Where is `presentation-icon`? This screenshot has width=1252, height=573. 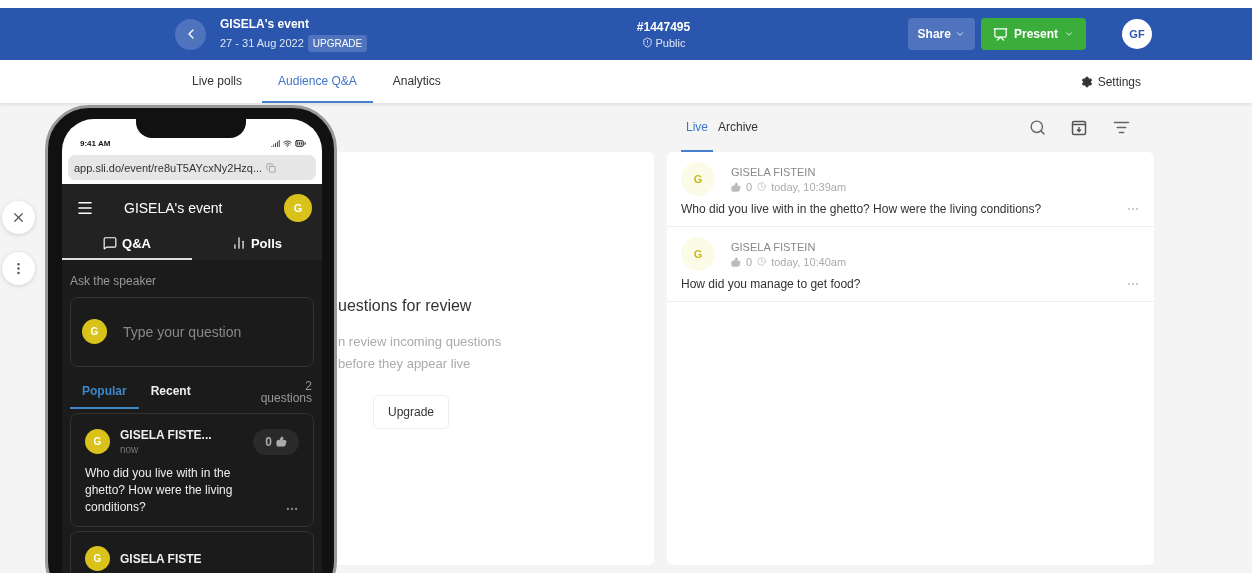
presentation-icon is located at coordinates (1000, 34).